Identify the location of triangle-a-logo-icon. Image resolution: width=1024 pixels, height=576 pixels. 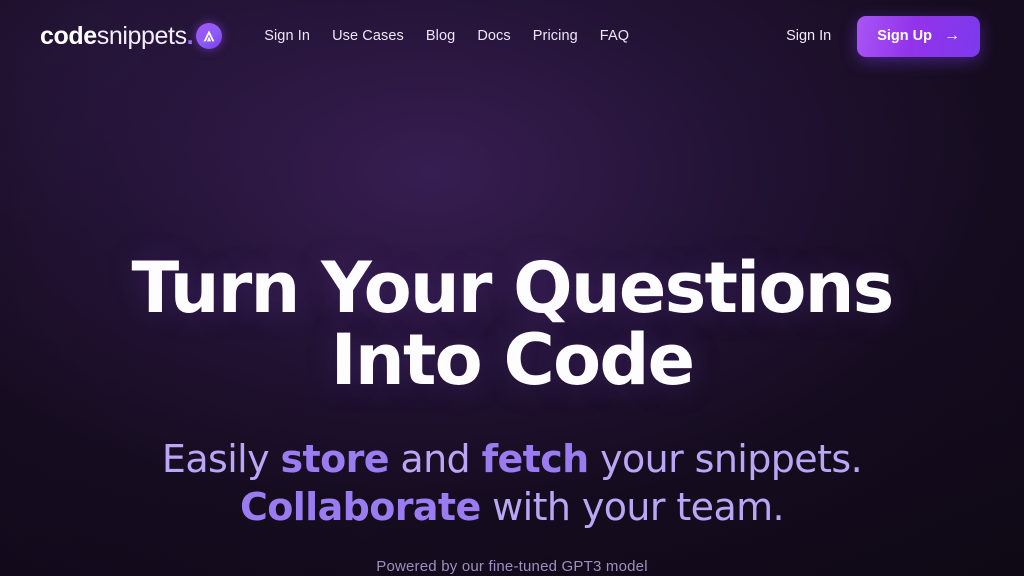
(209, 36).